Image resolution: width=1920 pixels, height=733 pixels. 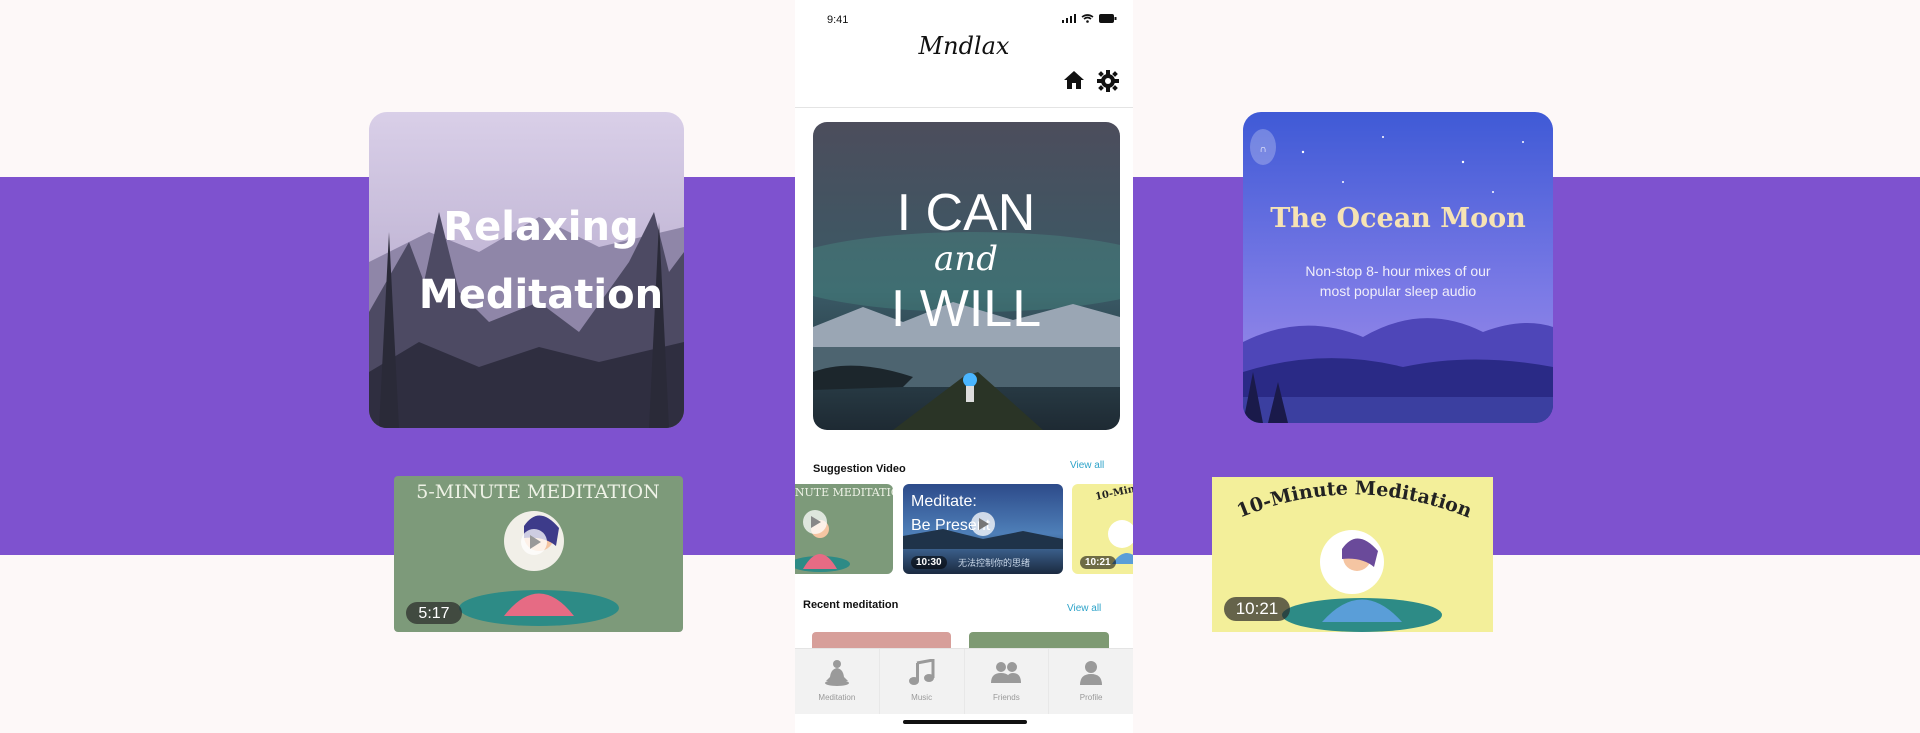 I want to click on tab-music: Music, so click(x=922, y=681).